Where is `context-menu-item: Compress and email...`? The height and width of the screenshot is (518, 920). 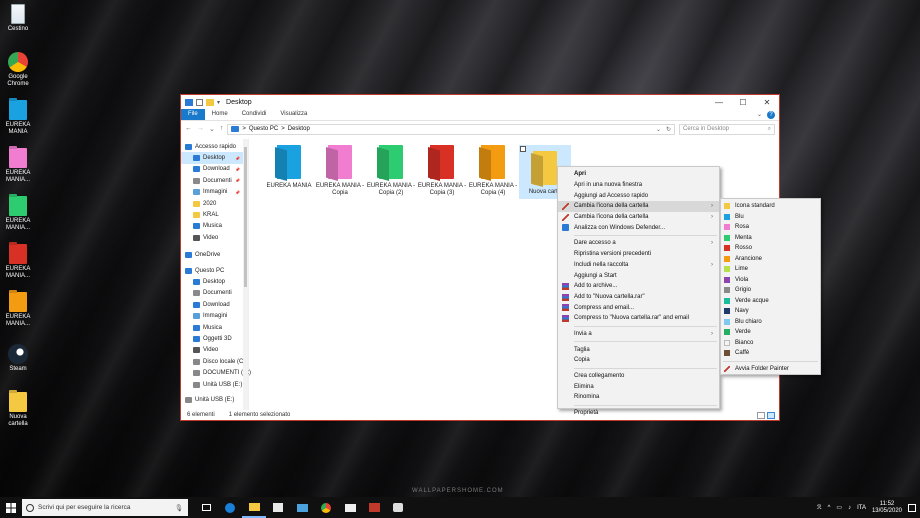 context-menu-item: Compress and email... is located at coordinates (638, 307).